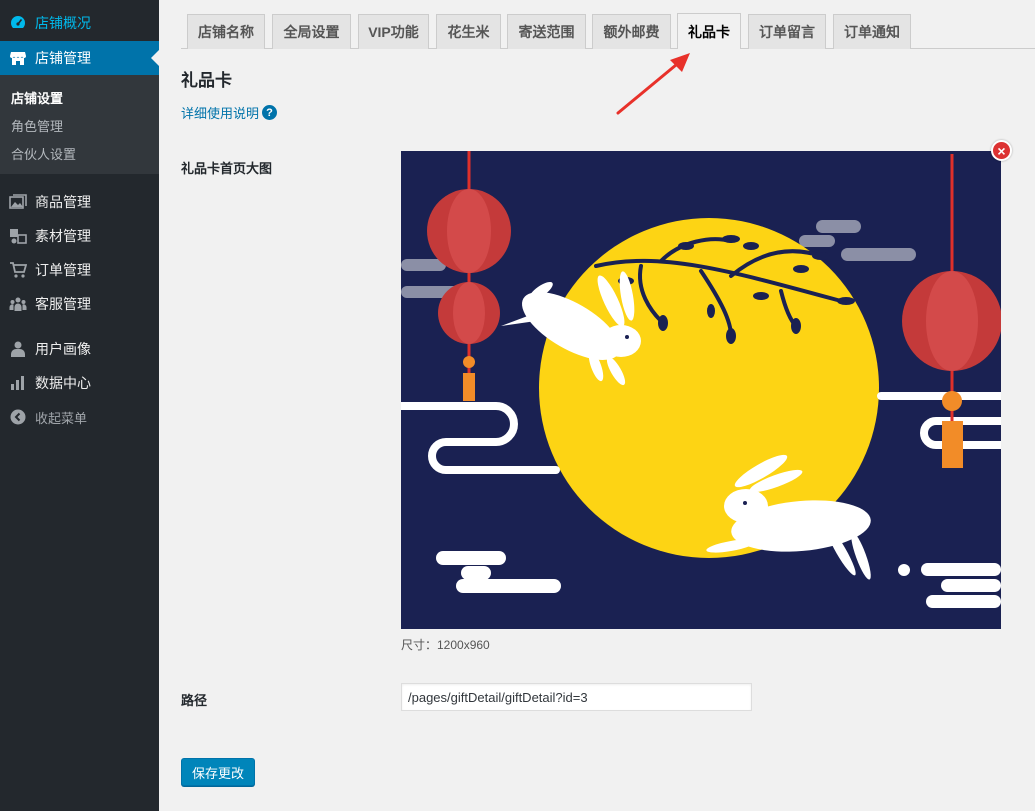 The height and width of the screenshot is (811, 1035). What do you see at coordinates (18, 304) in the screenshot?
I see `groups-icon` at bounding box center [18, 304].